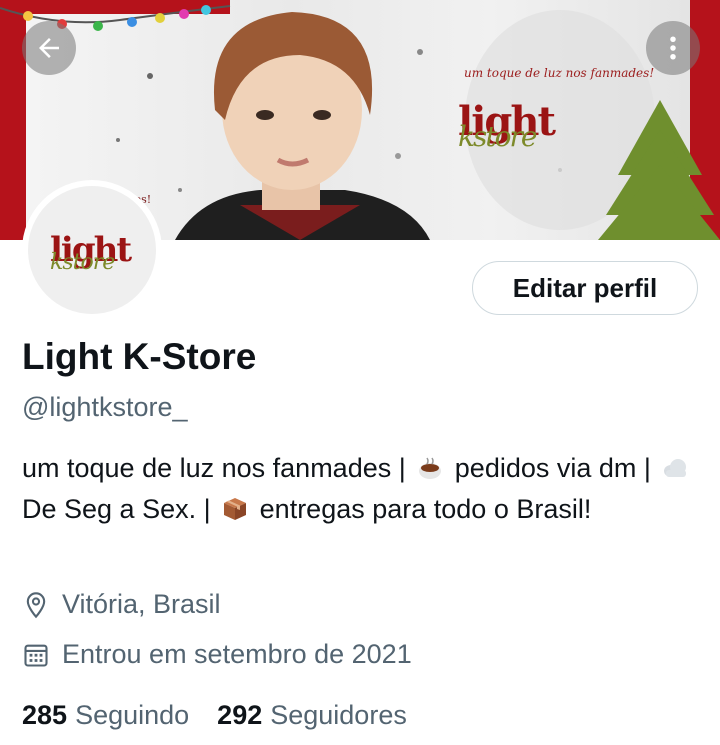 This screenshot has width=720, height=745. What do you see at coordinates (430, 468) in the screenshot?
I see `coffee-icon` at bounding box center [430, 468].